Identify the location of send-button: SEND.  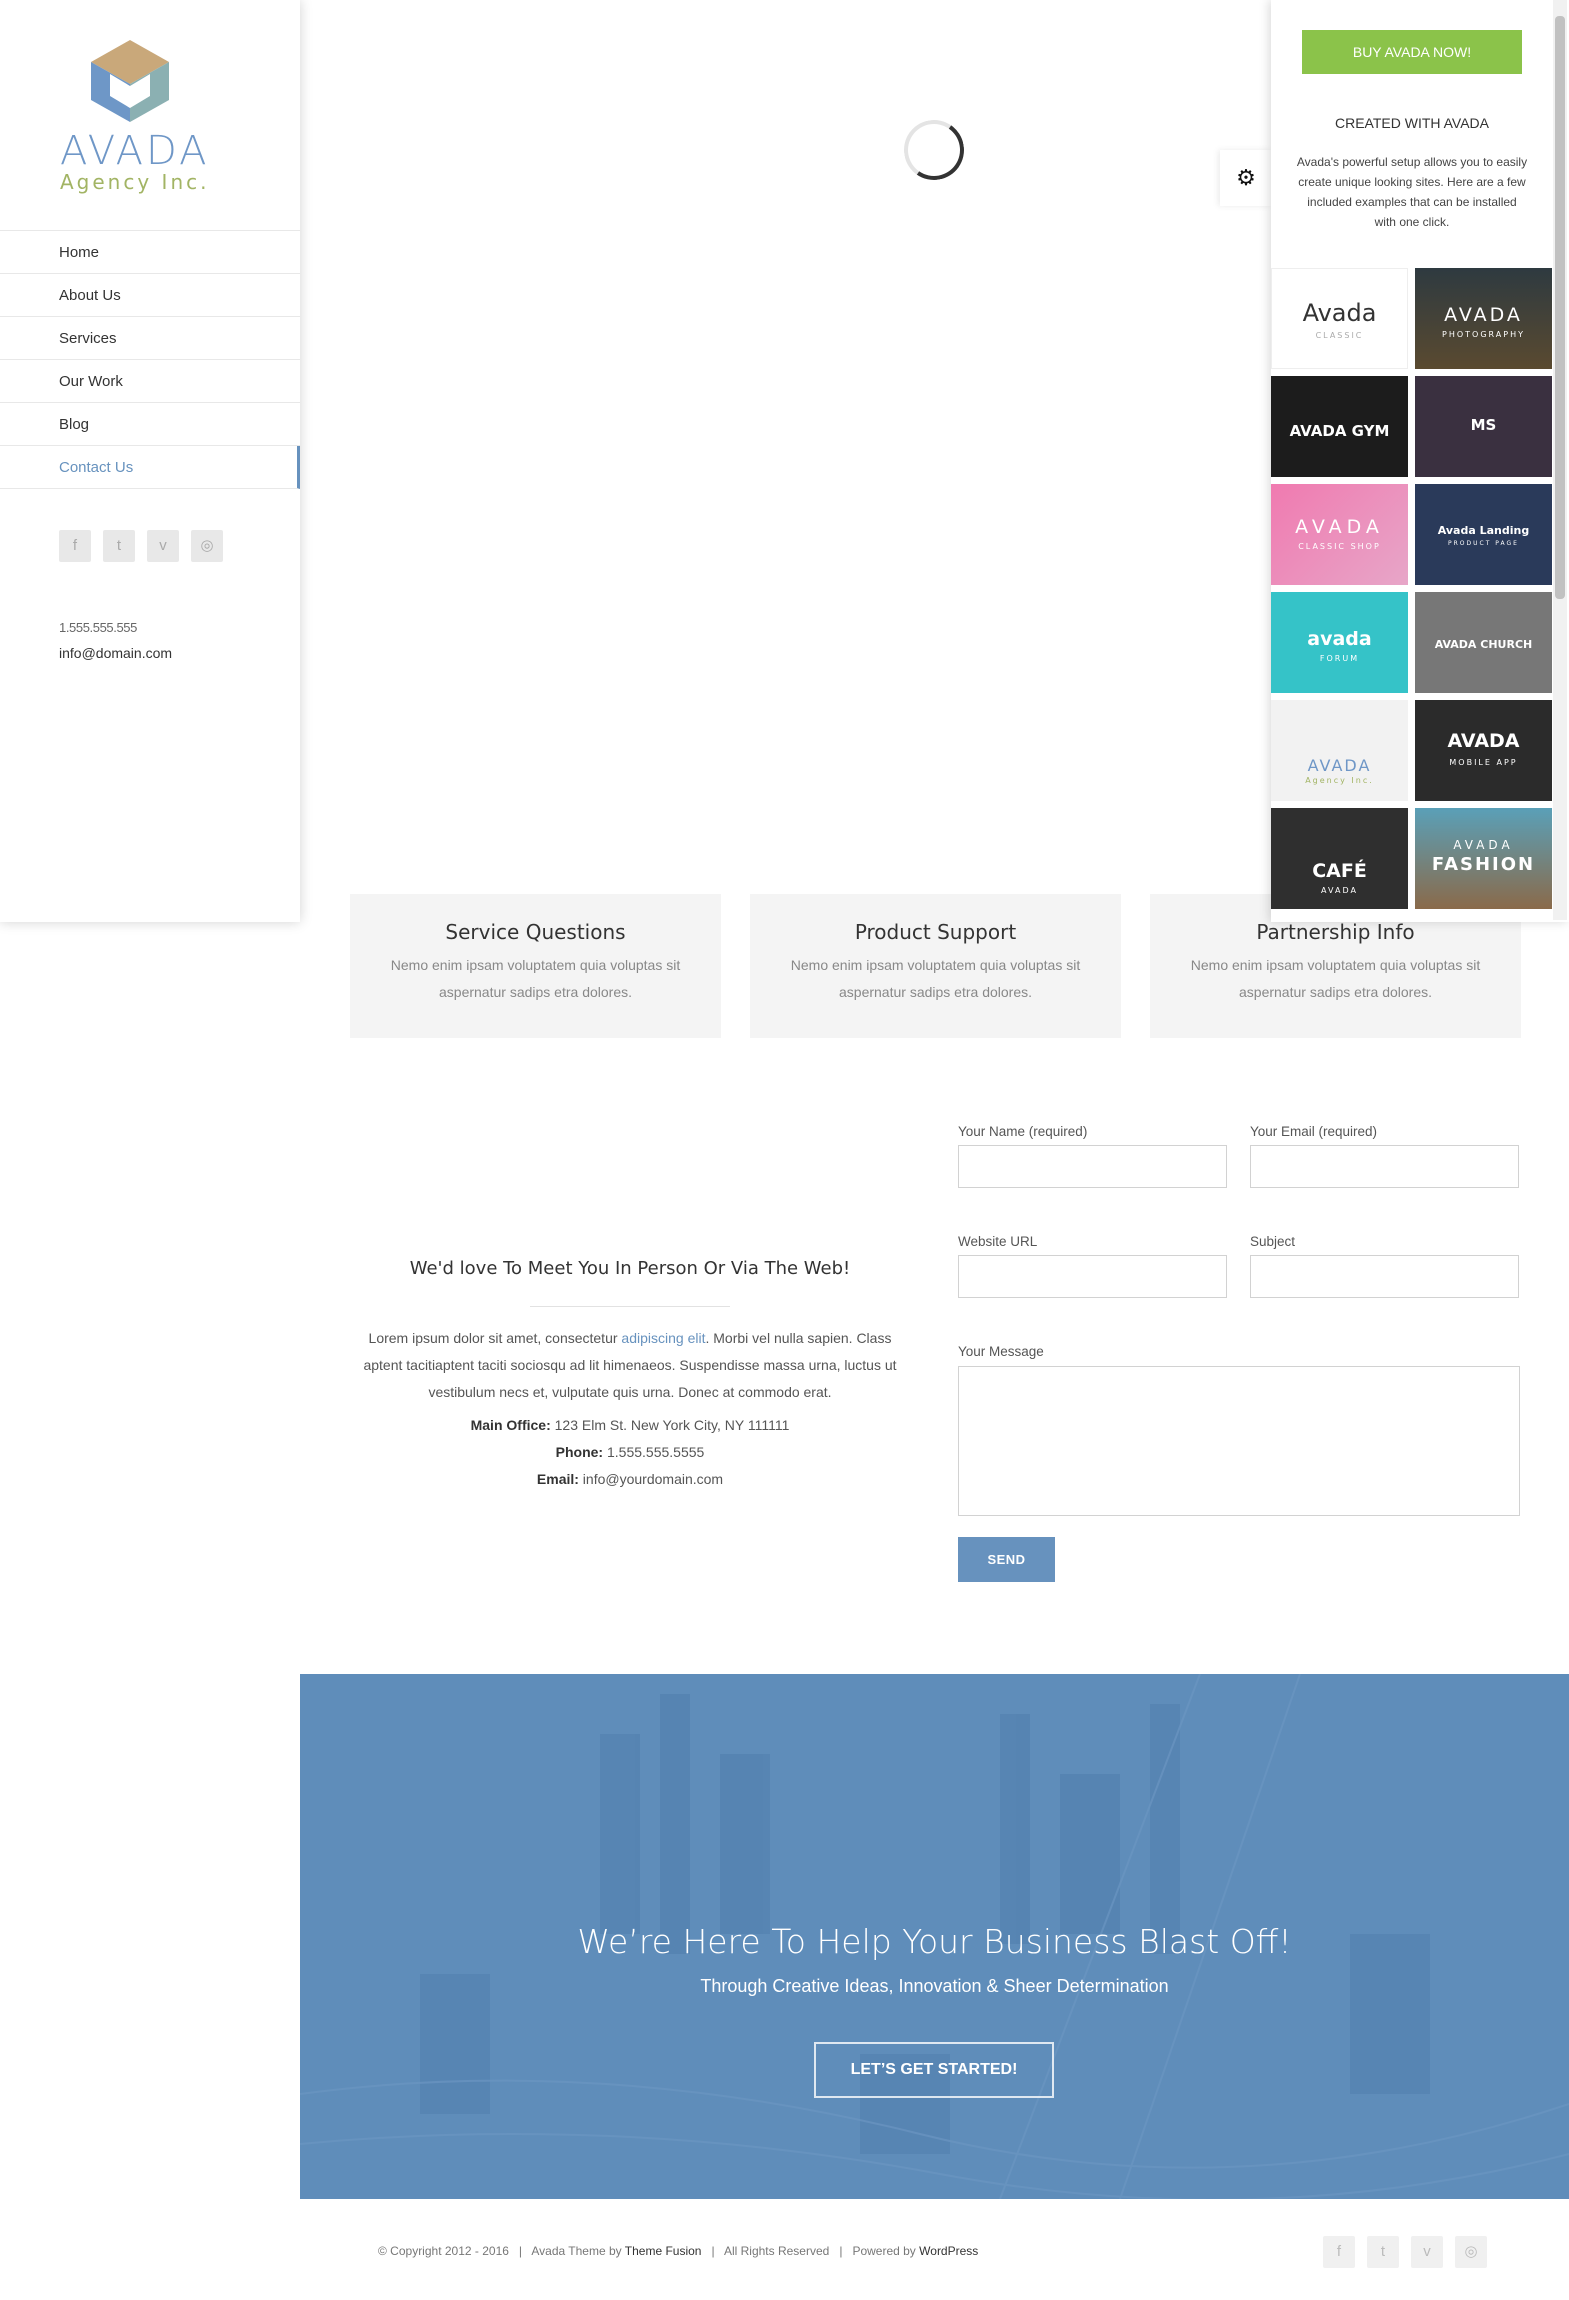
(1006, 1559).